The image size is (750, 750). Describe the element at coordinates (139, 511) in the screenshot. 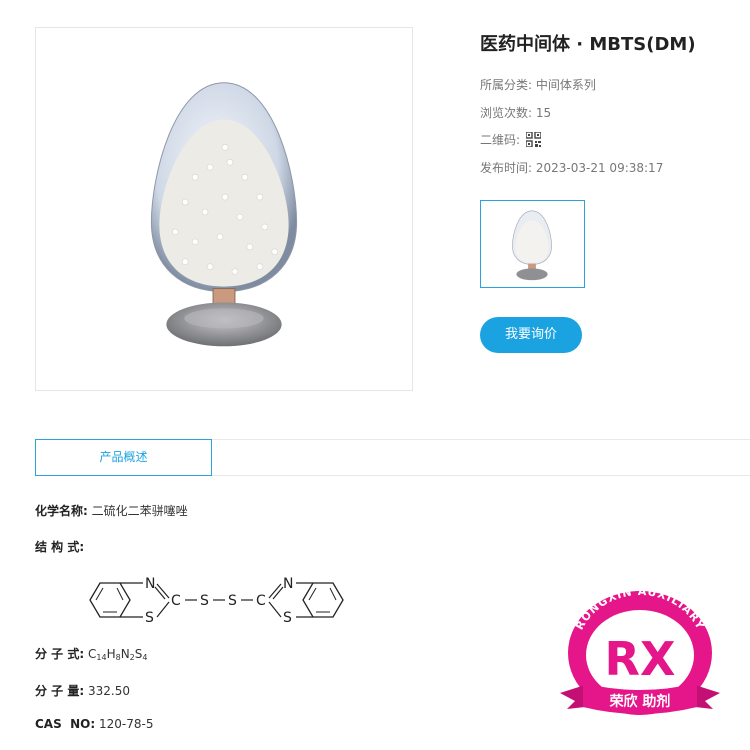

I see `chemical-name-value: 二硫化二苯骈噻唑` at that location.